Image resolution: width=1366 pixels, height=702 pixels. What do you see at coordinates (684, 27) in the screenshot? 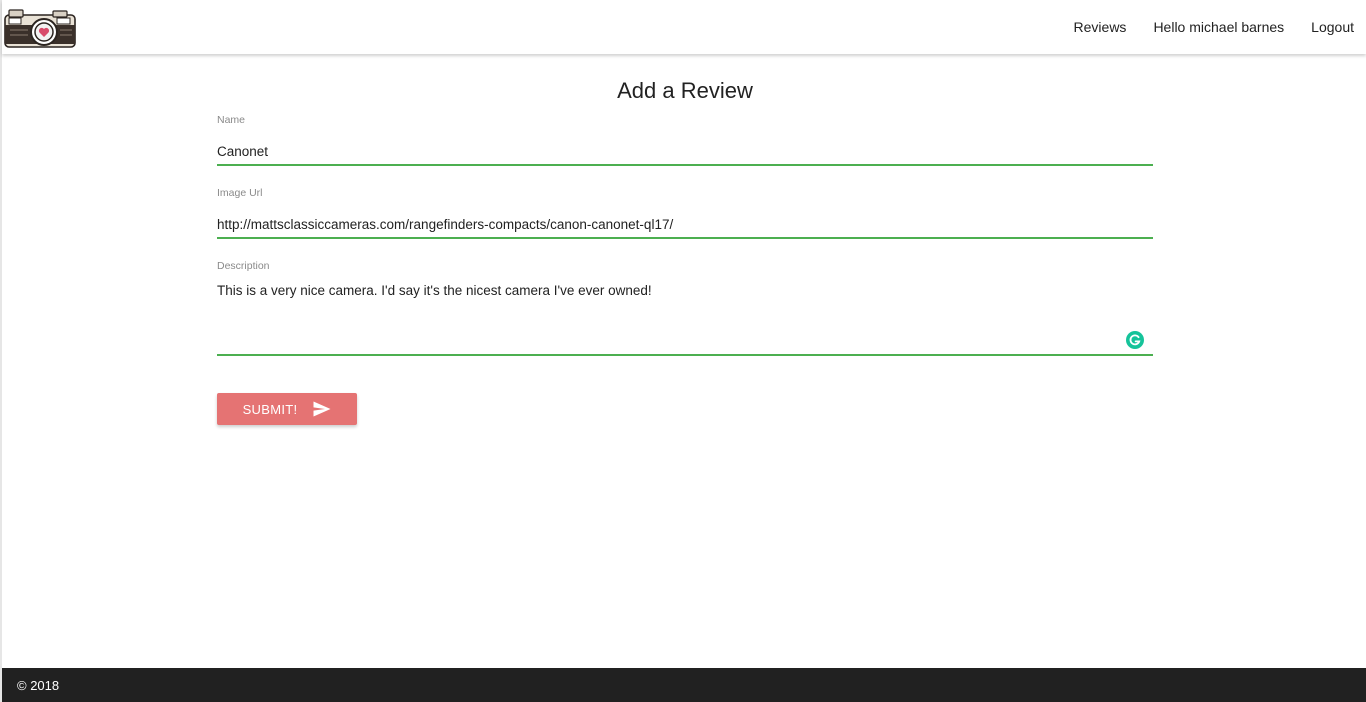
I see `top-navbar: Reviews Hello michael barnes Logout` at bounding box center [684, 27].